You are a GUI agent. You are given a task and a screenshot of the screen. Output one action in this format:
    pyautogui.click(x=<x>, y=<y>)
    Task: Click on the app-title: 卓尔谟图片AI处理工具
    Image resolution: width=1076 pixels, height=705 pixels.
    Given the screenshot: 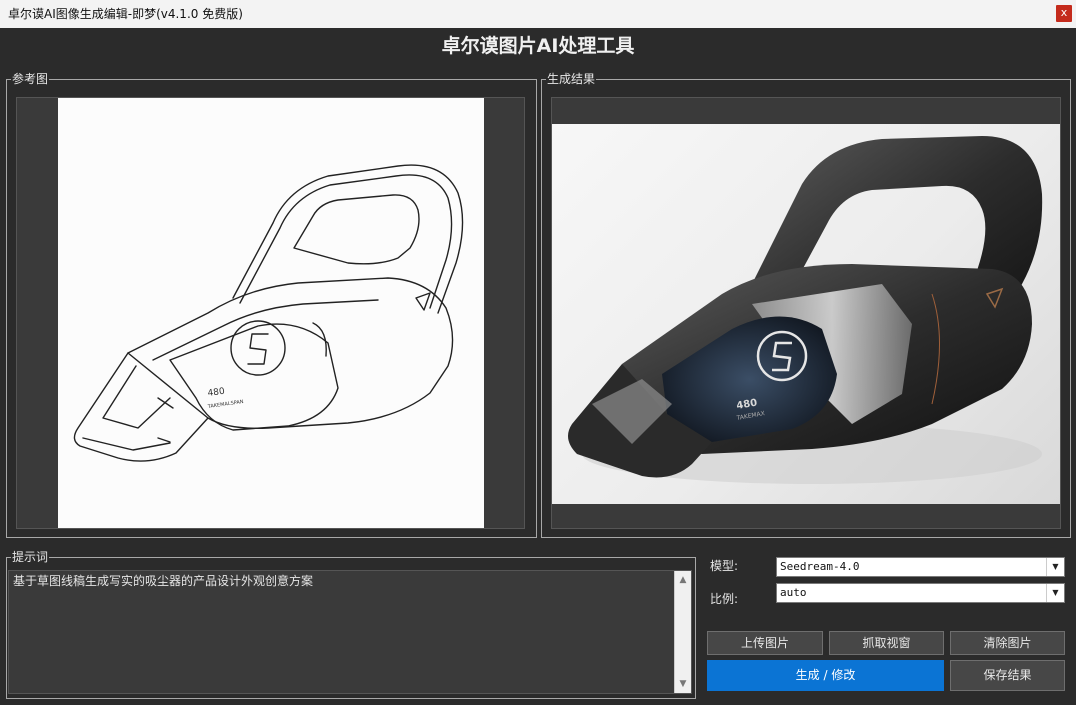 What is the action you would take?
    pyautogui.click(x=538, y=46)
    